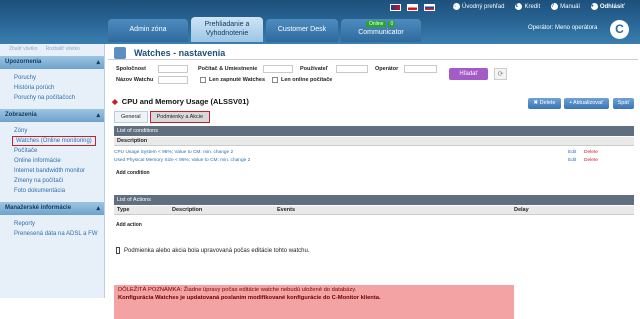 This screenshot has height=319, width=640. I want to click on page-title: Watches - nastavenia, so click(180, 53).